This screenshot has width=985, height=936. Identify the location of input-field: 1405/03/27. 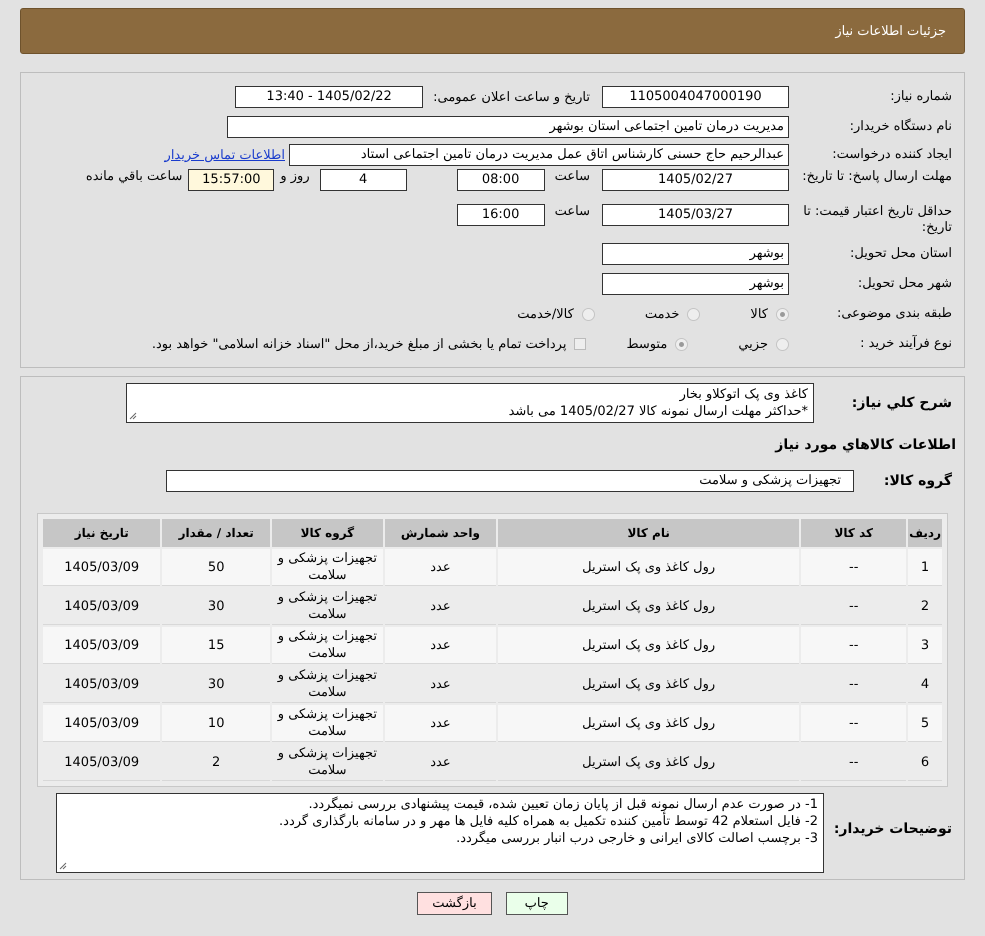
(695, 215).